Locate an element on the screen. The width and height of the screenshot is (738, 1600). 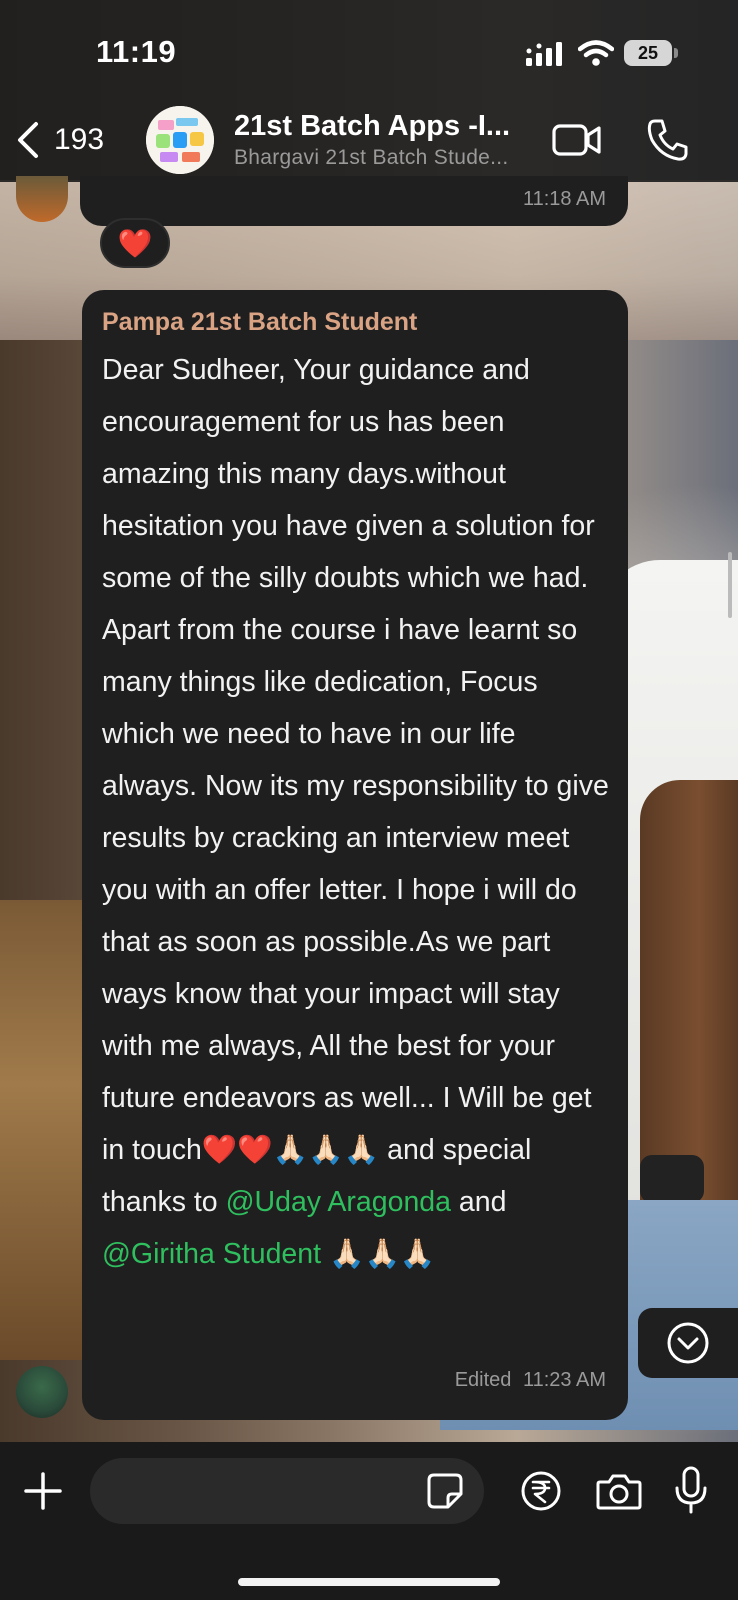
group-avatar-image is located at coordinates (180, 140).